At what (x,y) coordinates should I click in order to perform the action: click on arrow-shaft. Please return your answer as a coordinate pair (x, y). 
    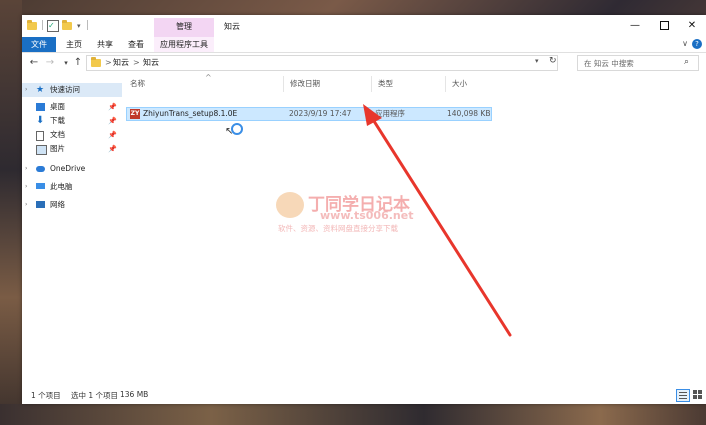
    Looking at the image, I should click on (441, 226).